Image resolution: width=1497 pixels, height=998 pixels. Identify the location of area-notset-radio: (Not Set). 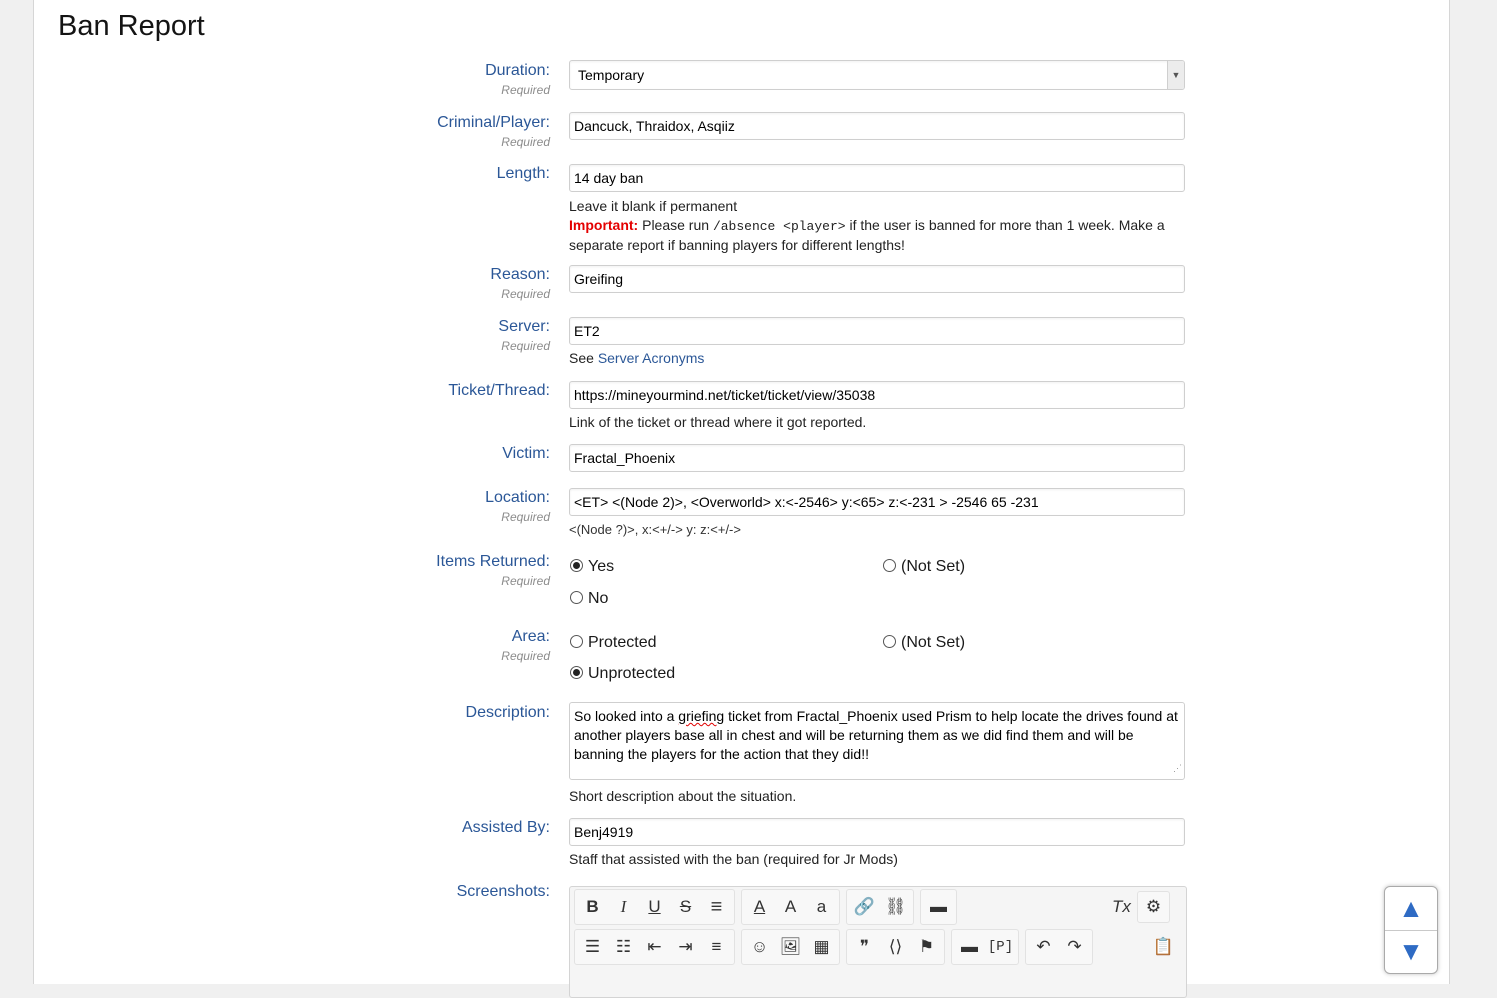
(924, 643).